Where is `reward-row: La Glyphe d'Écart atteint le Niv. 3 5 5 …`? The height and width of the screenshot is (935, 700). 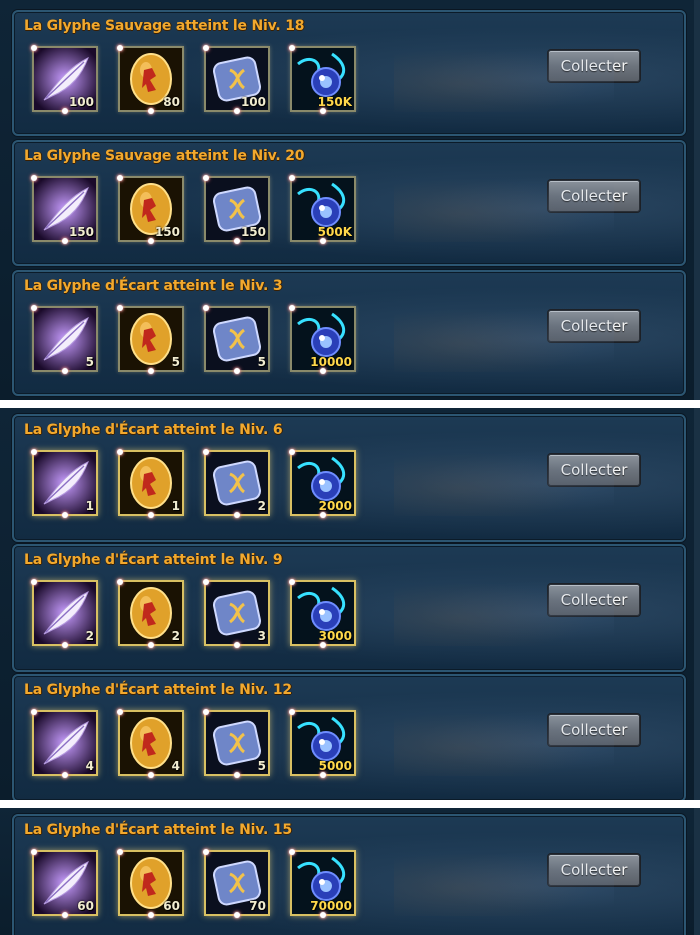
reward-row: La Glyphe d'Écart atteint le Niv. 3 5 5 … is located at coordinates (349, 333).